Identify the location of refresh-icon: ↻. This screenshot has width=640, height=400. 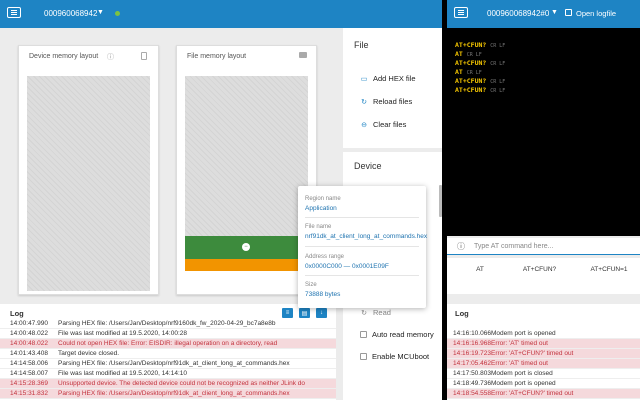
(364, 102).